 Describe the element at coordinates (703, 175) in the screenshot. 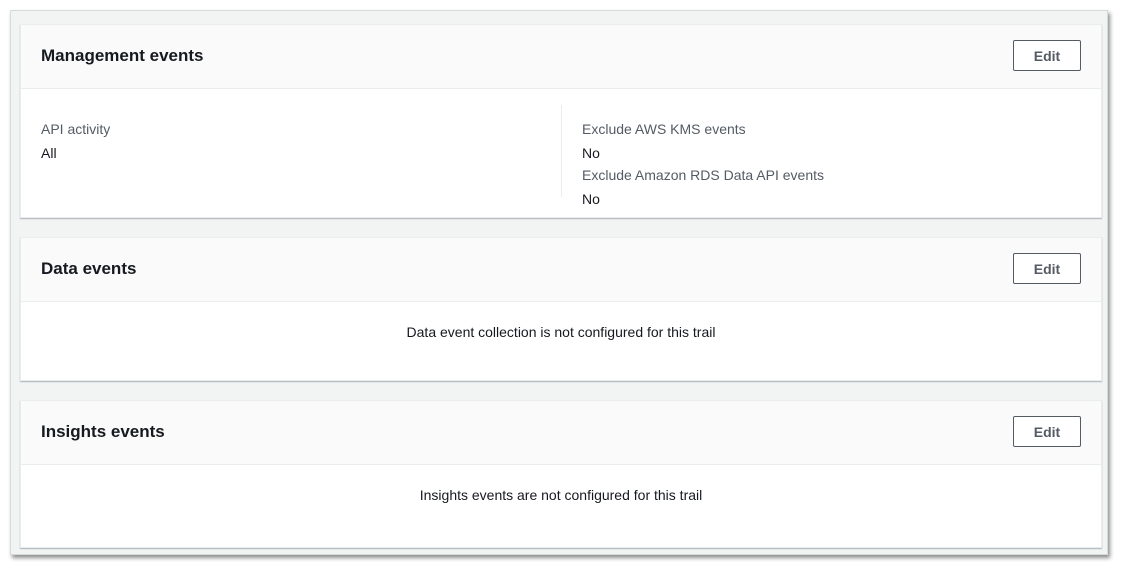

I see `exclude-rds-label: Exclude Amazon RDS Data API events` at that location.